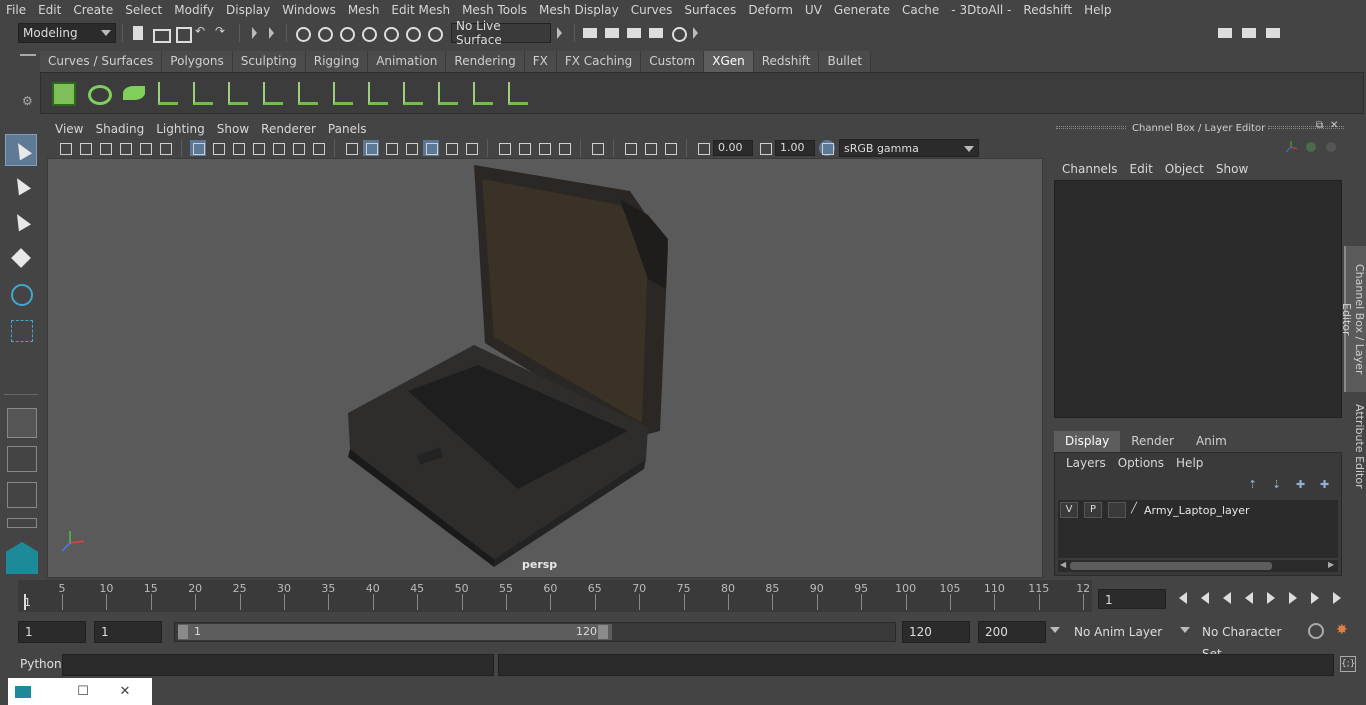  What do you see at coordinates (501, 33) in the screenshot?
I see `live-surface-field: No Live Surface` at bounding box center [501, 33].